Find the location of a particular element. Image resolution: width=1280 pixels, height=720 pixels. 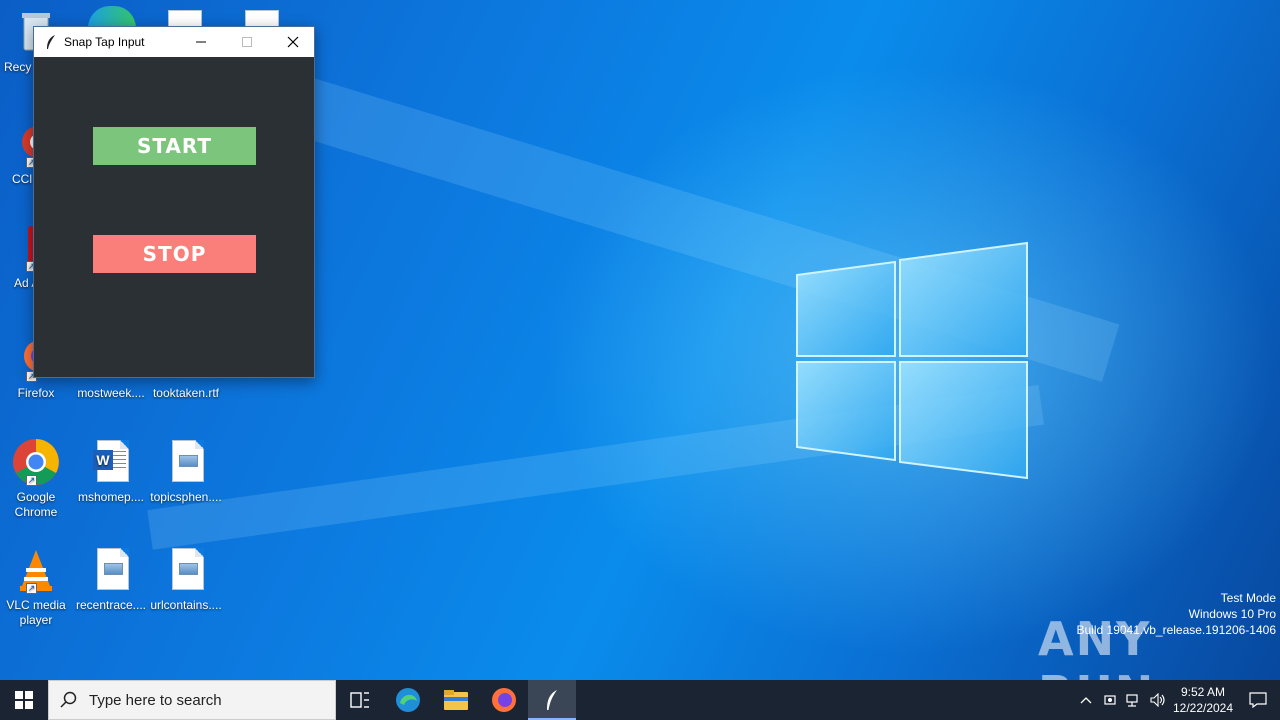

action-center-button is located at coordinates (1258, 700).